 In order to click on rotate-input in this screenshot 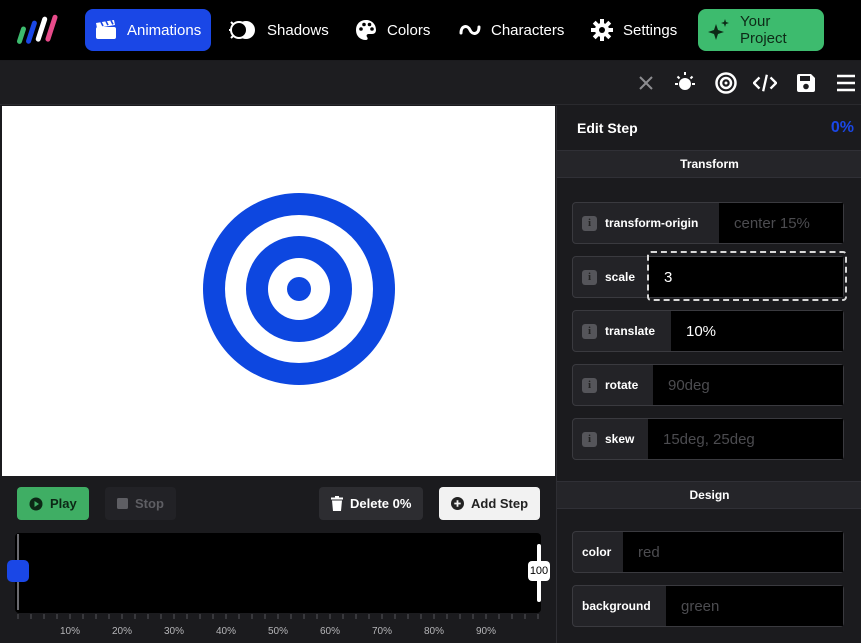, I will do `click(748, 385)`.